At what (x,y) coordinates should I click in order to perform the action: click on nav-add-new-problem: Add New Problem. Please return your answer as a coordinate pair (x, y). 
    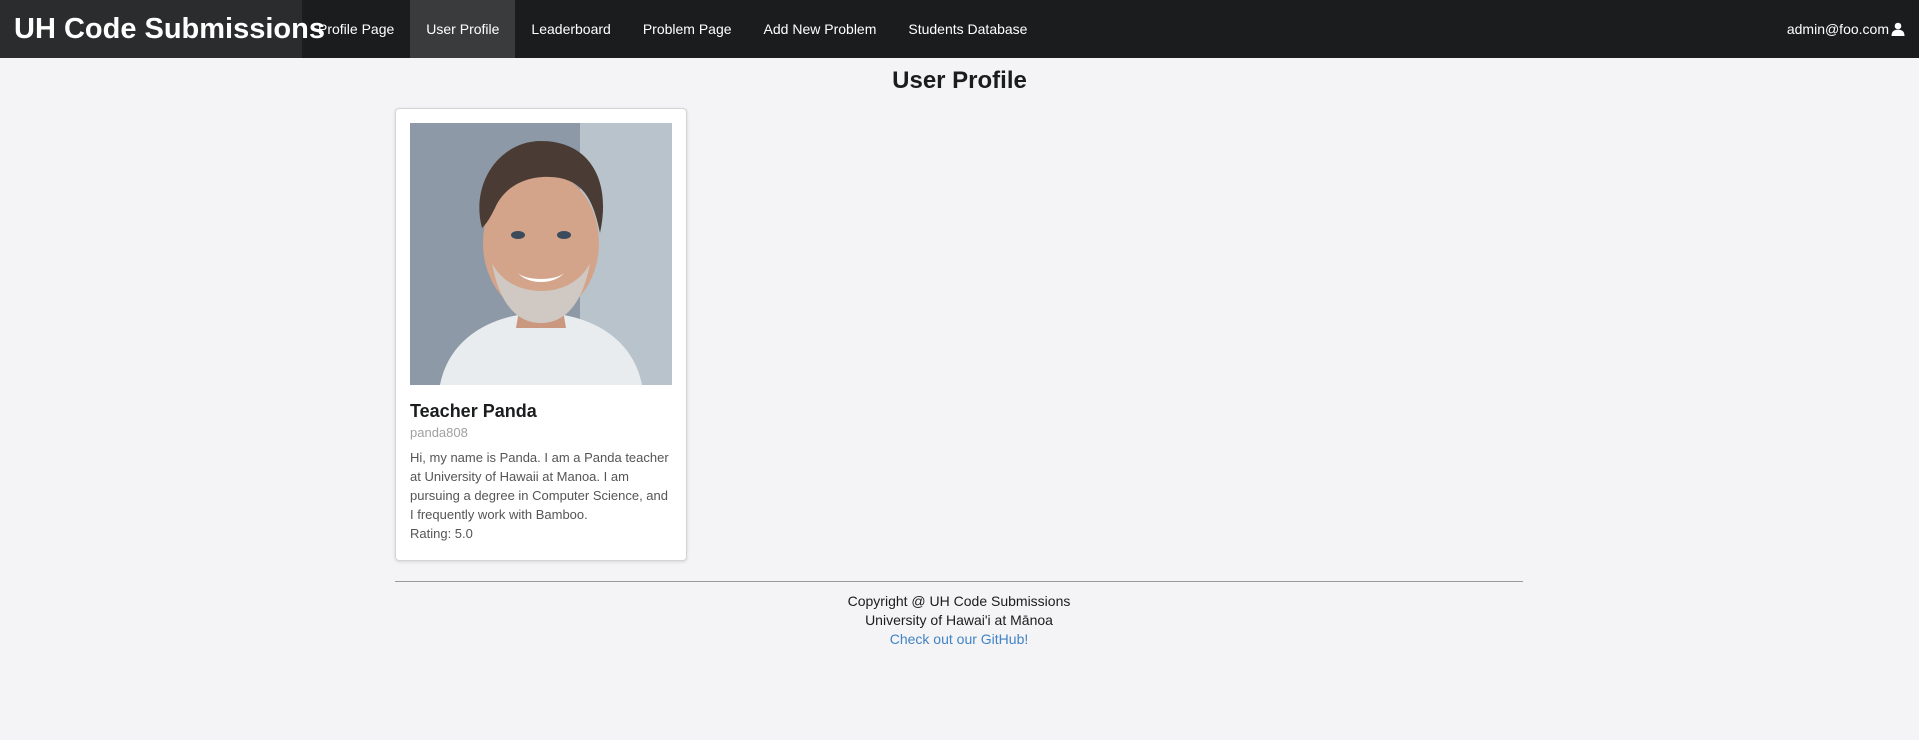
    Looking at the image, I should click on (820, 29).